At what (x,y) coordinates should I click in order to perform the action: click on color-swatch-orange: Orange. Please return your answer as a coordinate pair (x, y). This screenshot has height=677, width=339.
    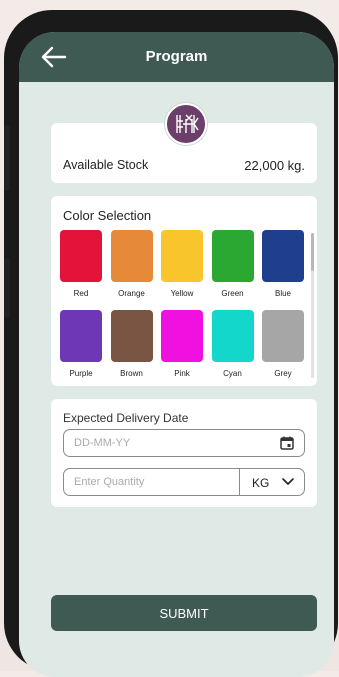
    Looking at the image, I should click on (131, 264).